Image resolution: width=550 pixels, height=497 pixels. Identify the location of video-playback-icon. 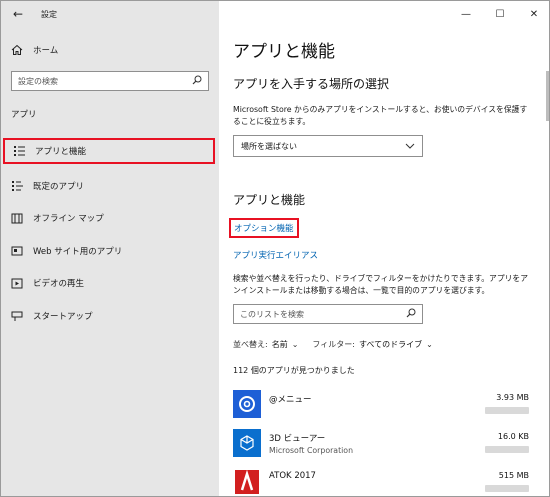
(17, 283).